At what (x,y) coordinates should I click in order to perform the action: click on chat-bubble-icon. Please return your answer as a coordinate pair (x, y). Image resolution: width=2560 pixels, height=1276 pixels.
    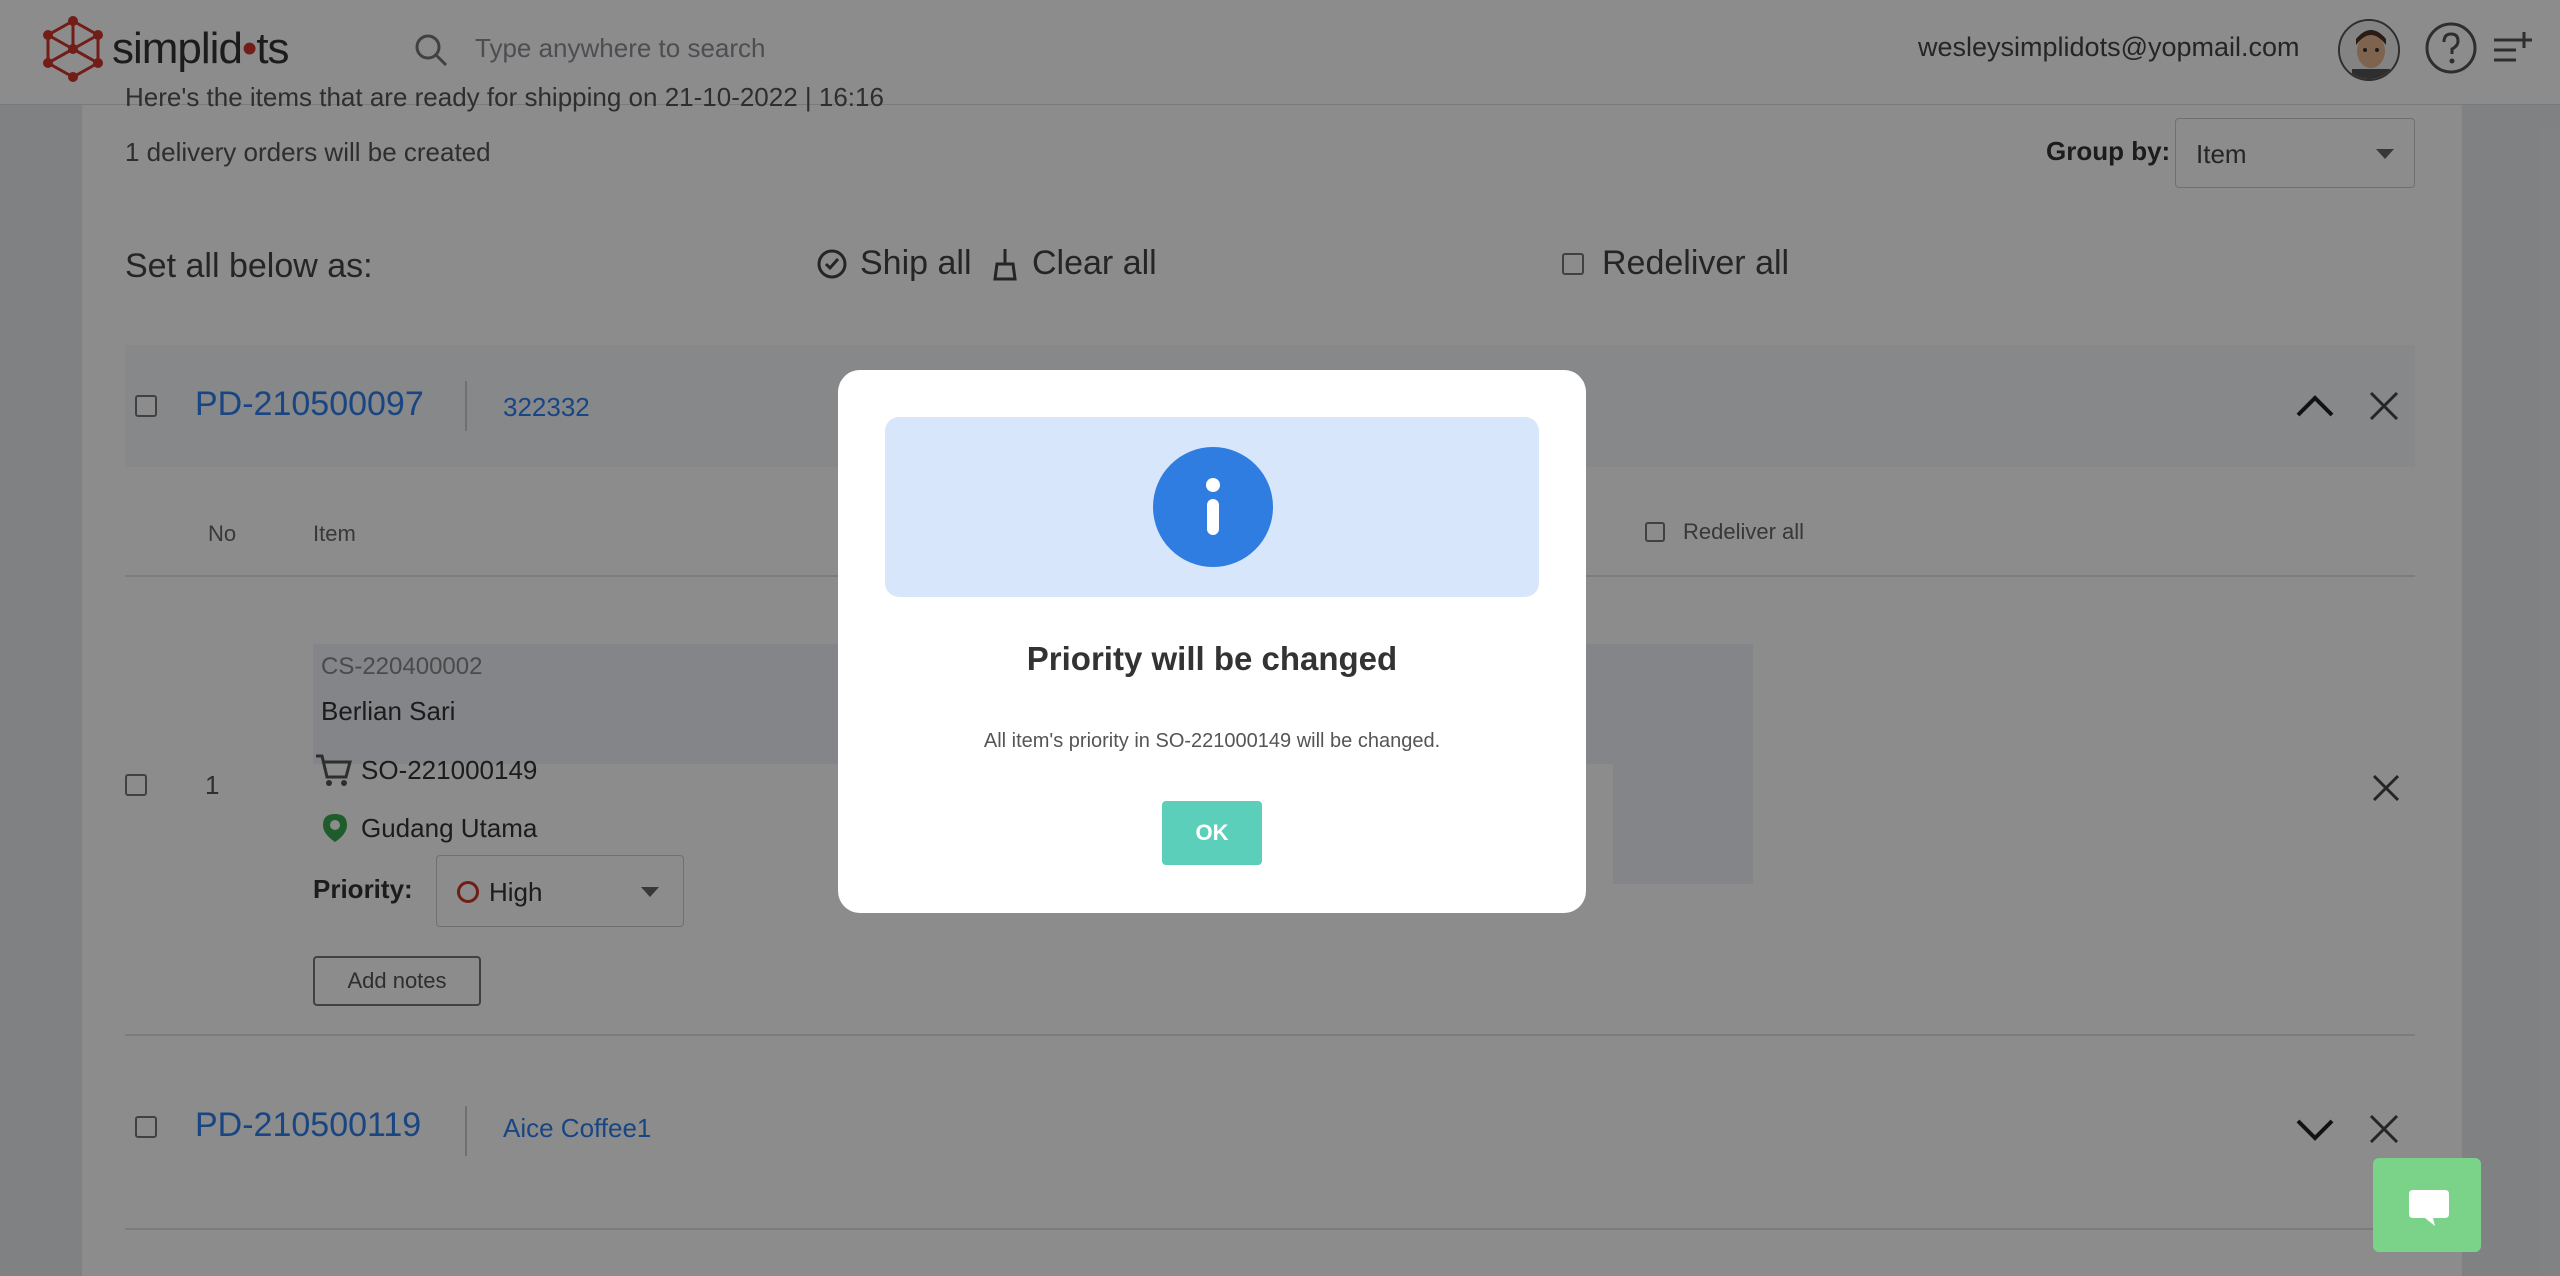
    Looking at the image, I should click on (2429, 1208).